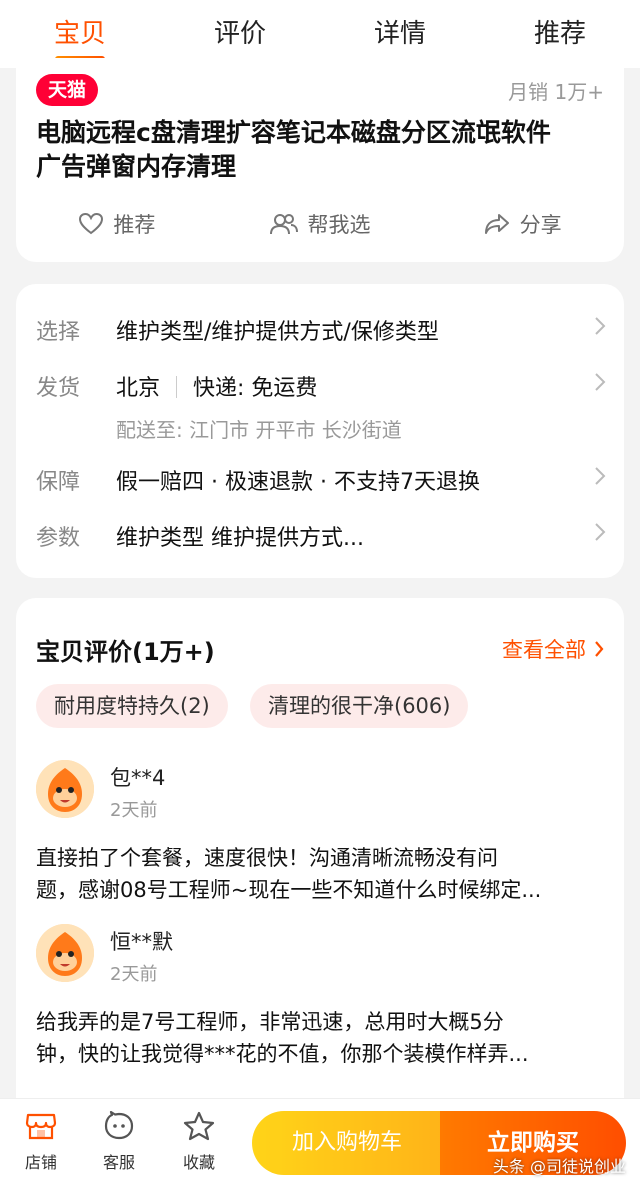 The image size is (640, 1189). I want to click on ship-city: 北京, so click(138, 388).